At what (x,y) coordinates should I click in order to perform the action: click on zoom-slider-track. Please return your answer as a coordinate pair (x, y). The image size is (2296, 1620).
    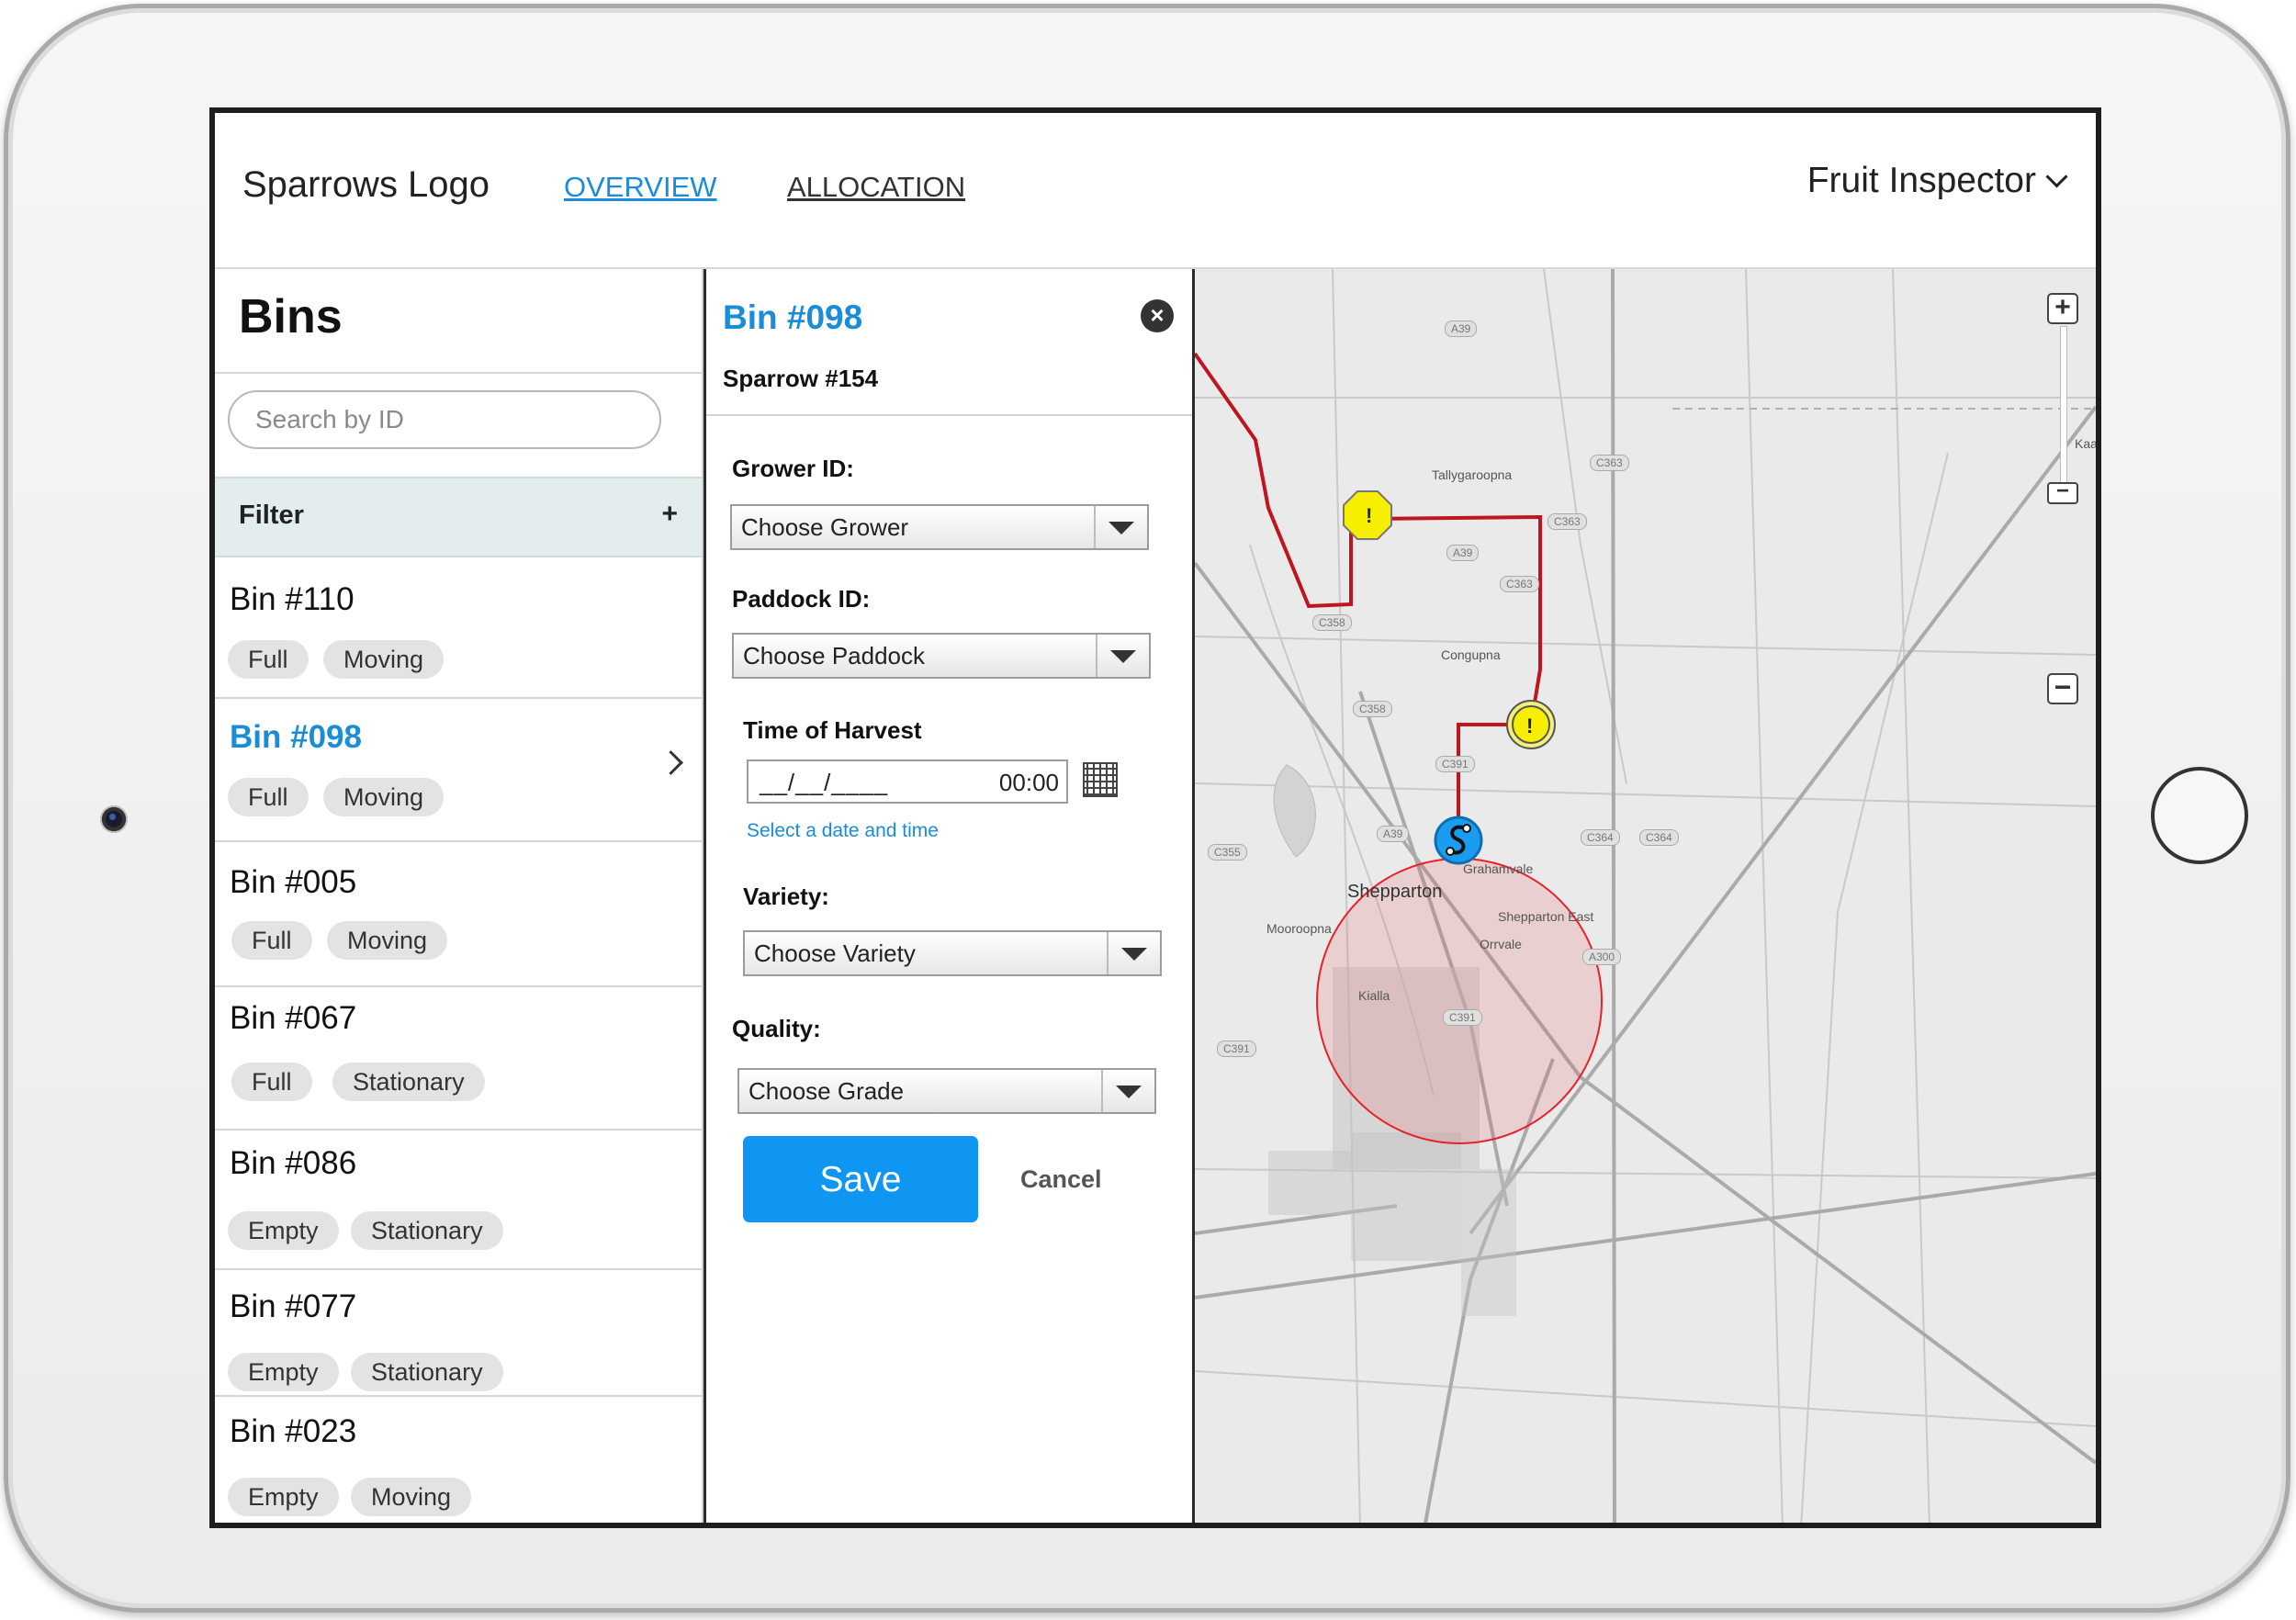
    Looking at the image, I should click on (2063, 410).